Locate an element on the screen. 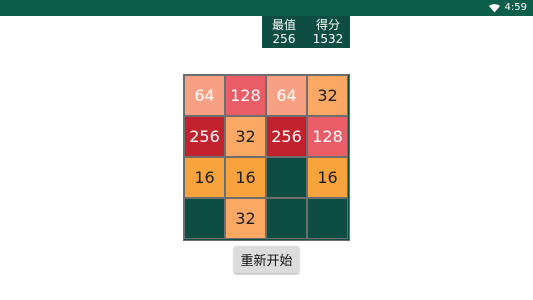 The image size is (533, 300). current-score-value: 1532 is located at coordinates (328, 39).